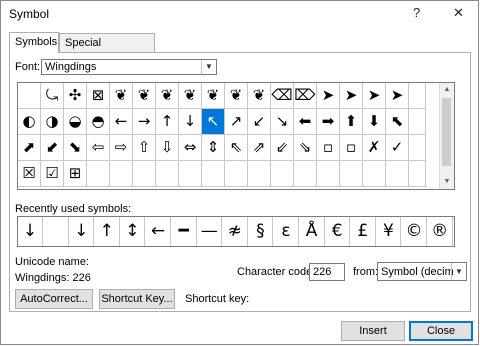 The height and width of the screenshot is (346, 480). What do you see at coordinates (52, 148) in the screenshot?
I see `symbol-cell: ⬋` at bounding box center [52, 148].